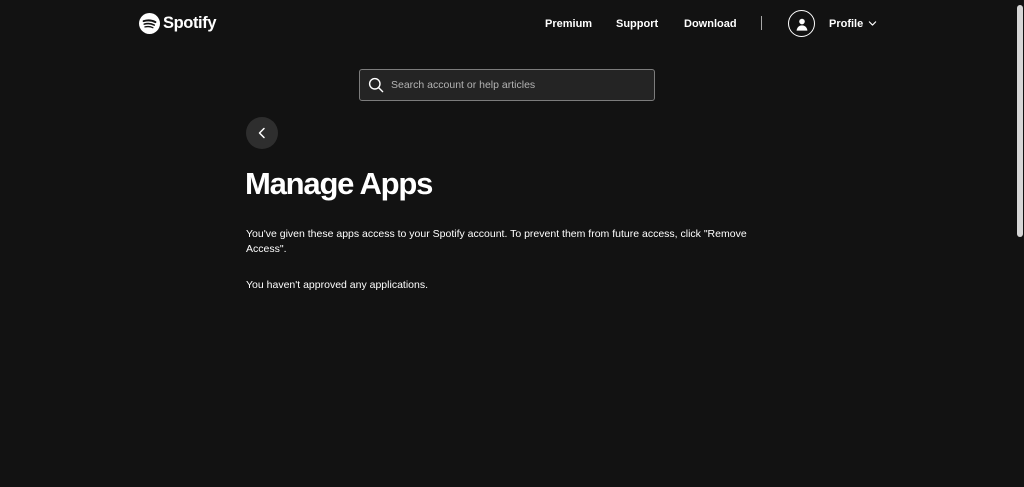  What do you see at coordinates (637, 24) in the screenshot?
I see `nav-support-link: Support` at bounding box center [637, 24].